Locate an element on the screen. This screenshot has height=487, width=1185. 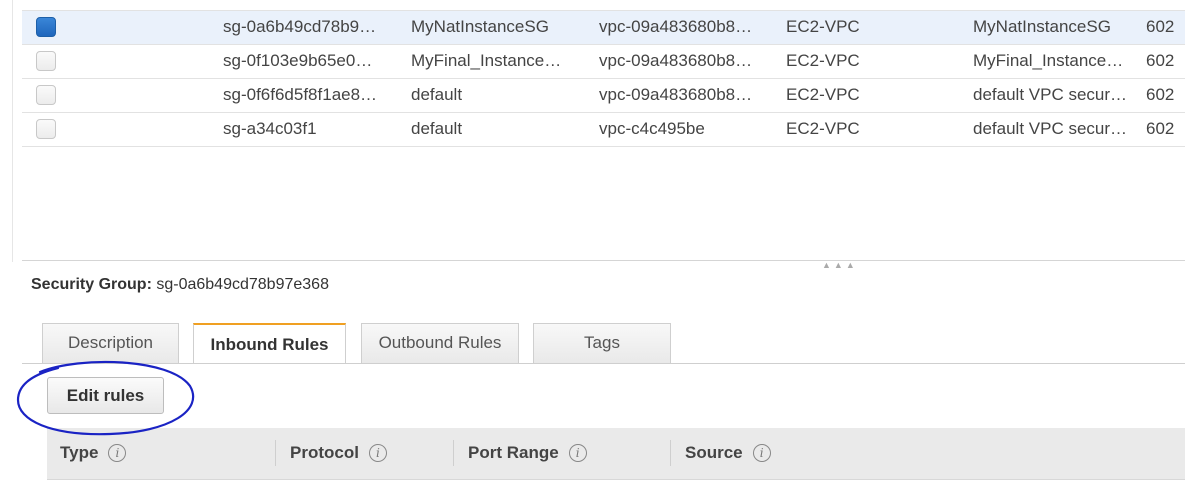
column-header-label: Source is located at coordinates (714, 452).